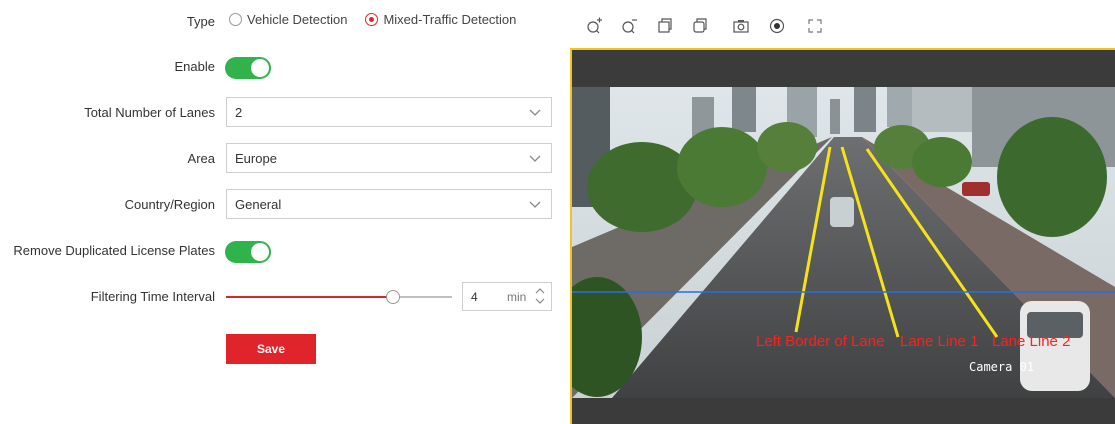  What do you see at coordinates (450, 19) in the screenshot?
I see `mixed-traffic-label: Mixed-Traffic Detection` at bounding box center [450, 19].